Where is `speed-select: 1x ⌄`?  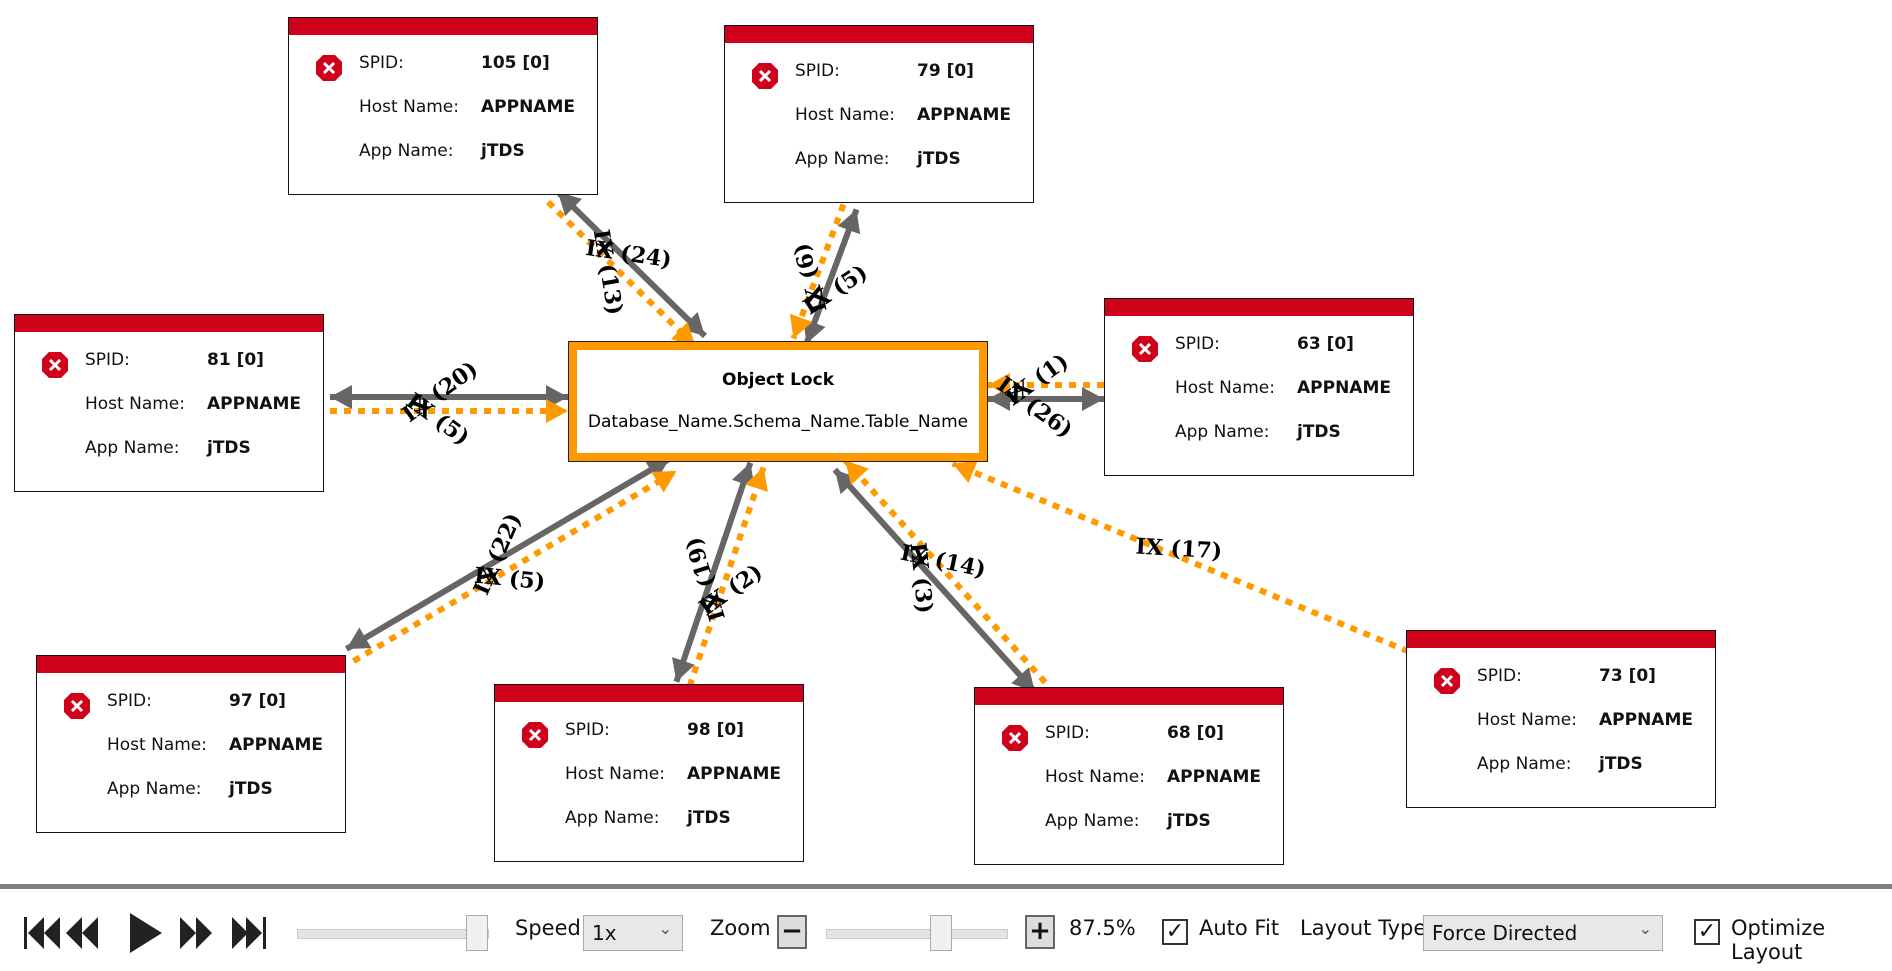
speed-select: 1x ⌄ is located at coordinates (633, 933).